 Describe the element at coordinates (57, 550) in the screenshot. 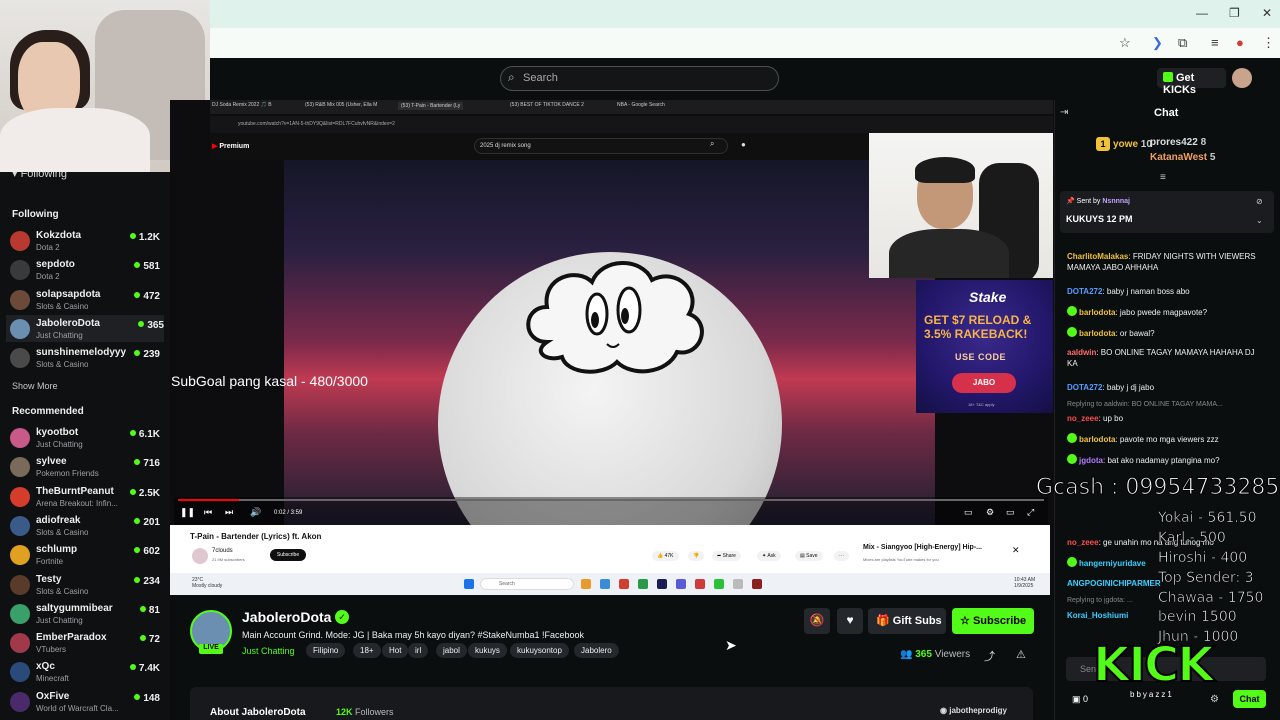

I see `channel-name: schlump` at that location.